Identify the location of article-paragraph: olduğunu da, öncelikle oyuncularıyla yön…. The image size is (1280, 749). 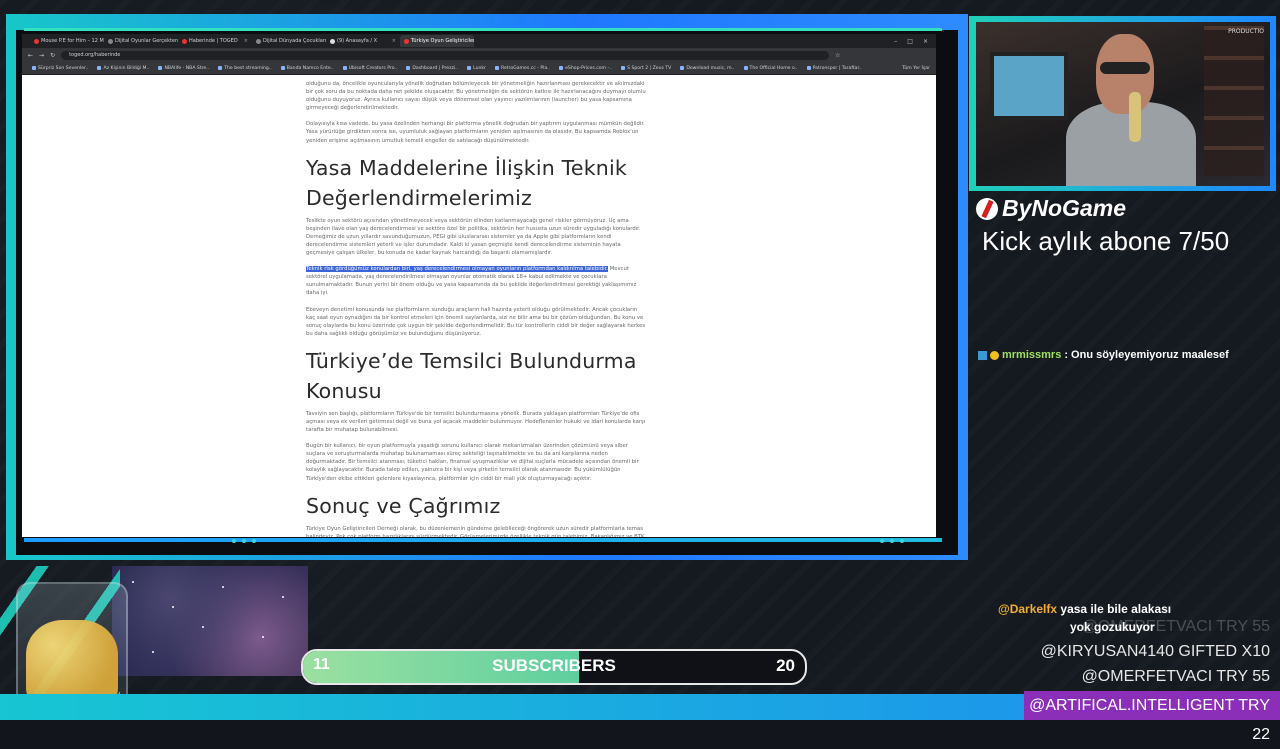
(476, 96).